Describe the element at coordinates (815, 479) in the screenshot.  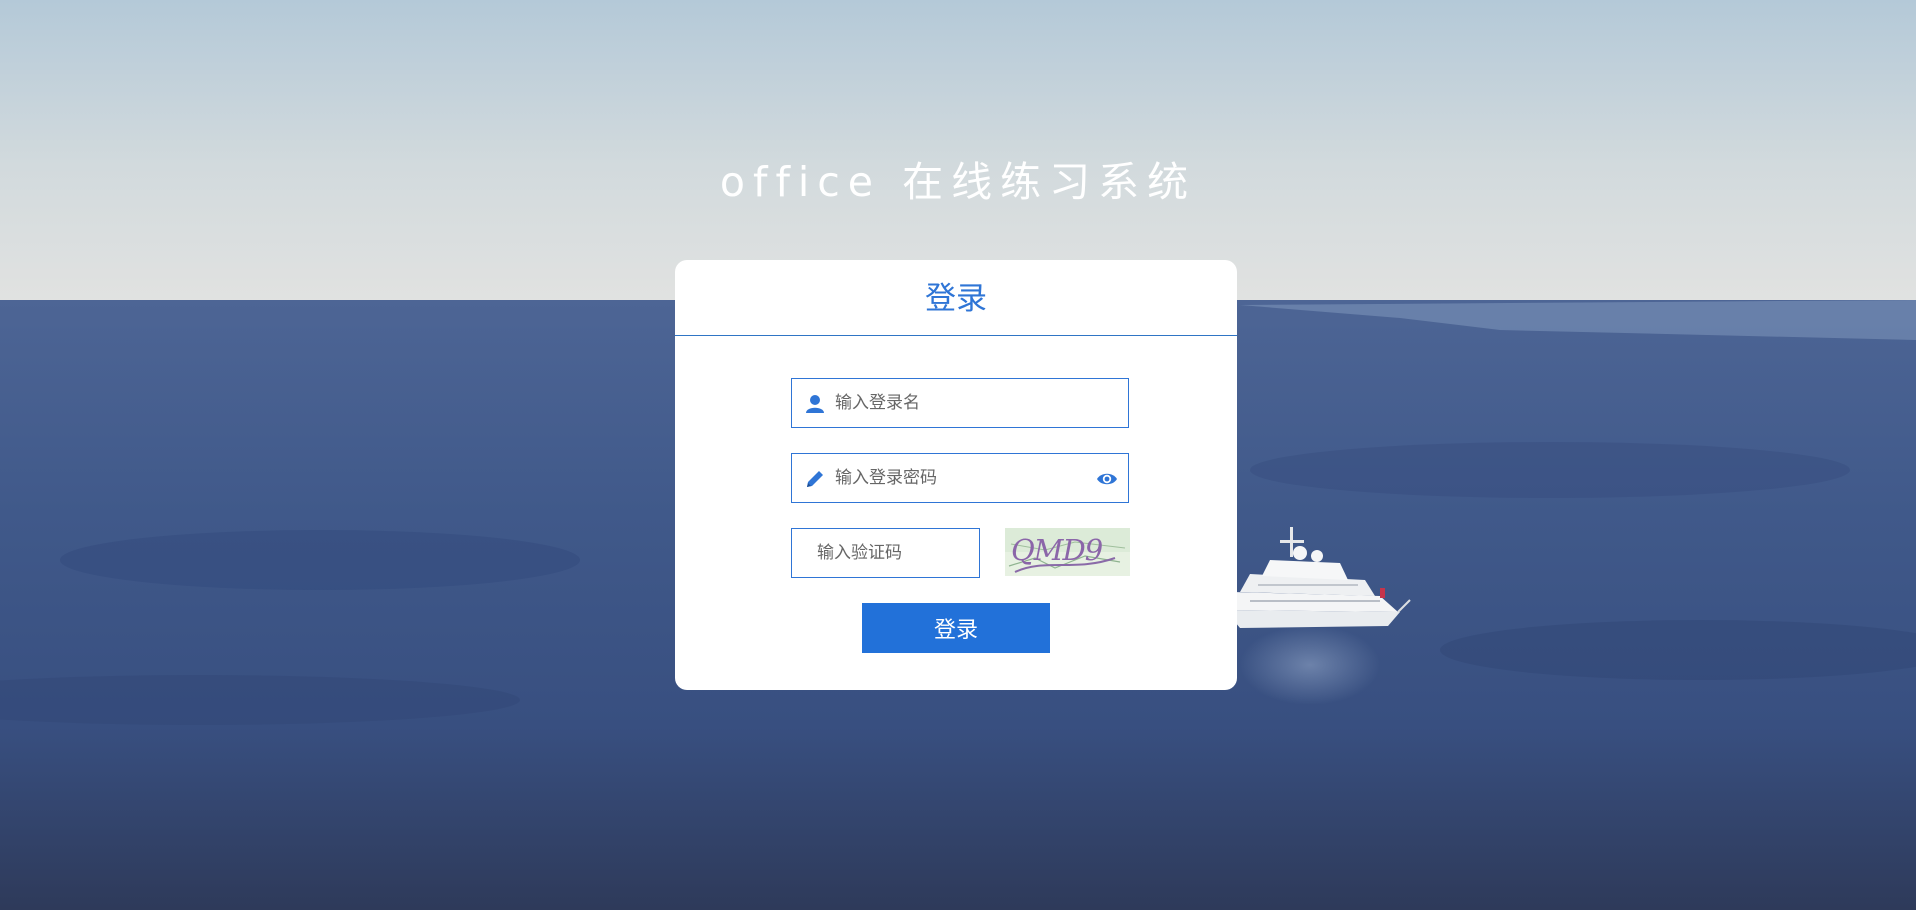
I see `pencil-icon` at that location.